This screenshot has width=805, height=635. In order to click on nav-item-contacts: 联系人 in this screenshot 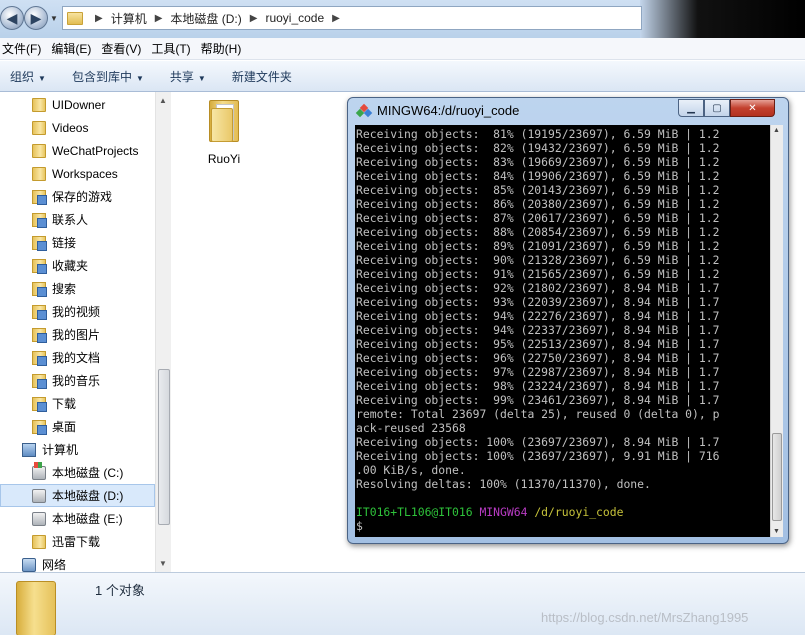, I will do `click(60, 219)`.